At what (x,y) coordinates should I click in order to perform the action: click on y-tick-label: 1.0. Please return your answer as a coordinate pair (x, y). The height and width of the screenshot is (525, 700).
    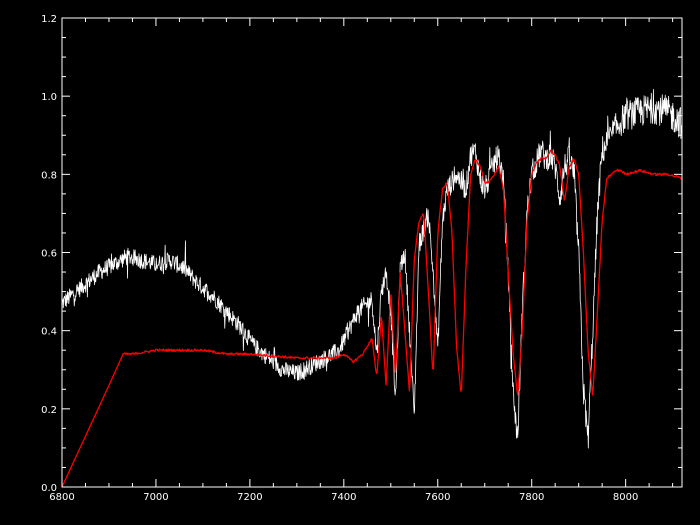
    Looking at the image, I should click on (49, 97).